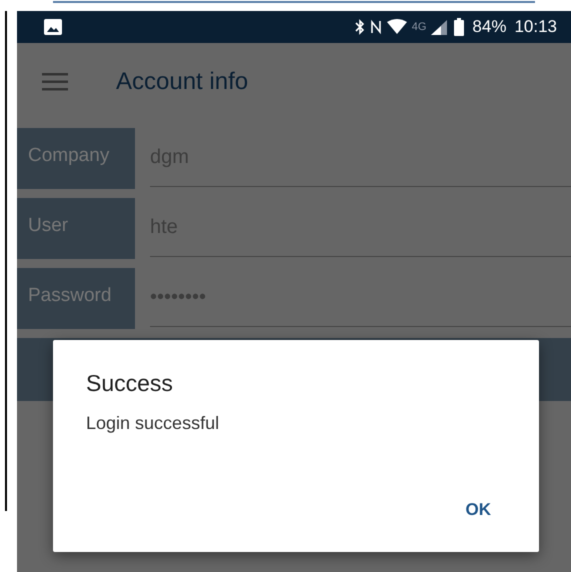  I want to click on signal-icon, so click(440, 27).